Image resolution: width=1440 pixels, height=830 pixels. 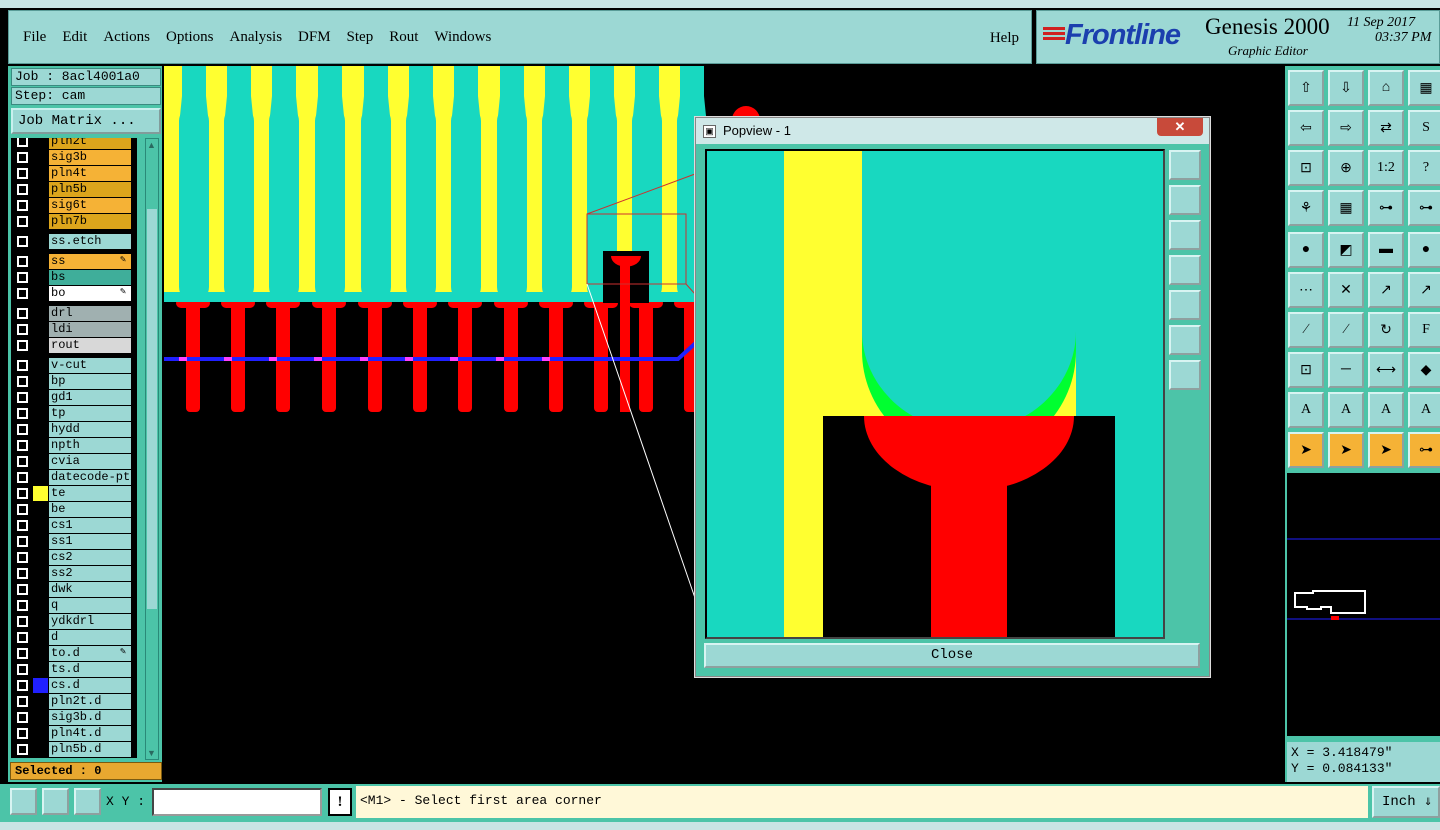 I want to click on layer-row-ts.d: ts.d, so click(x=74, y=669).